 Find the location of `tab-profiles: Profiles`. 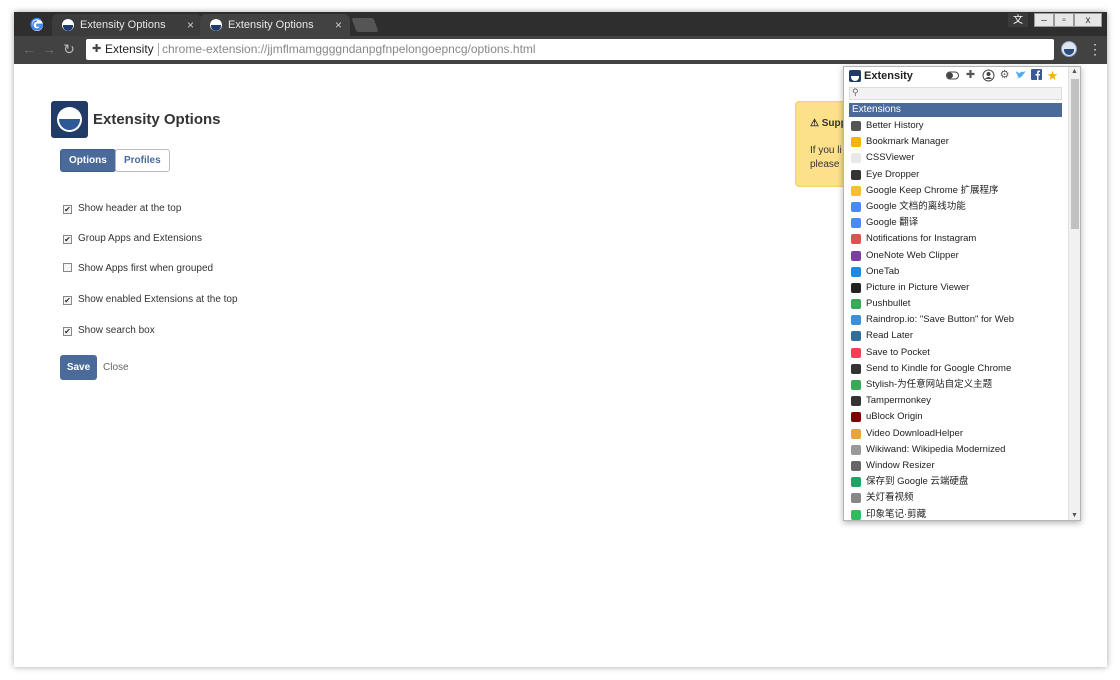

tab-profiles: Profiles is located at coordinates (142, 160).